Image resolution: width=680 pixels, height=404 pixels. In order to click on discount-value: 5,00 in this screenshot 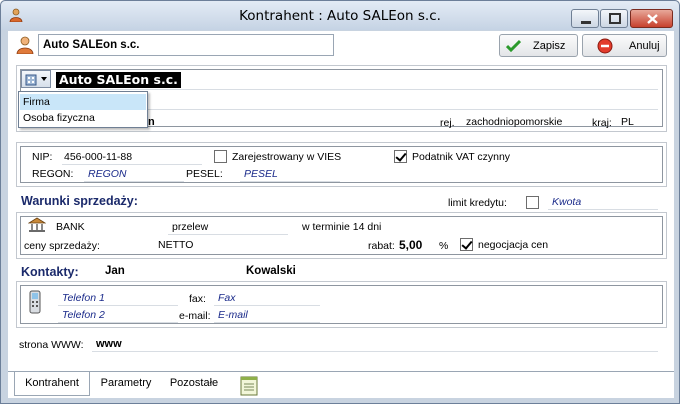, I will do `click(410, 245)`.